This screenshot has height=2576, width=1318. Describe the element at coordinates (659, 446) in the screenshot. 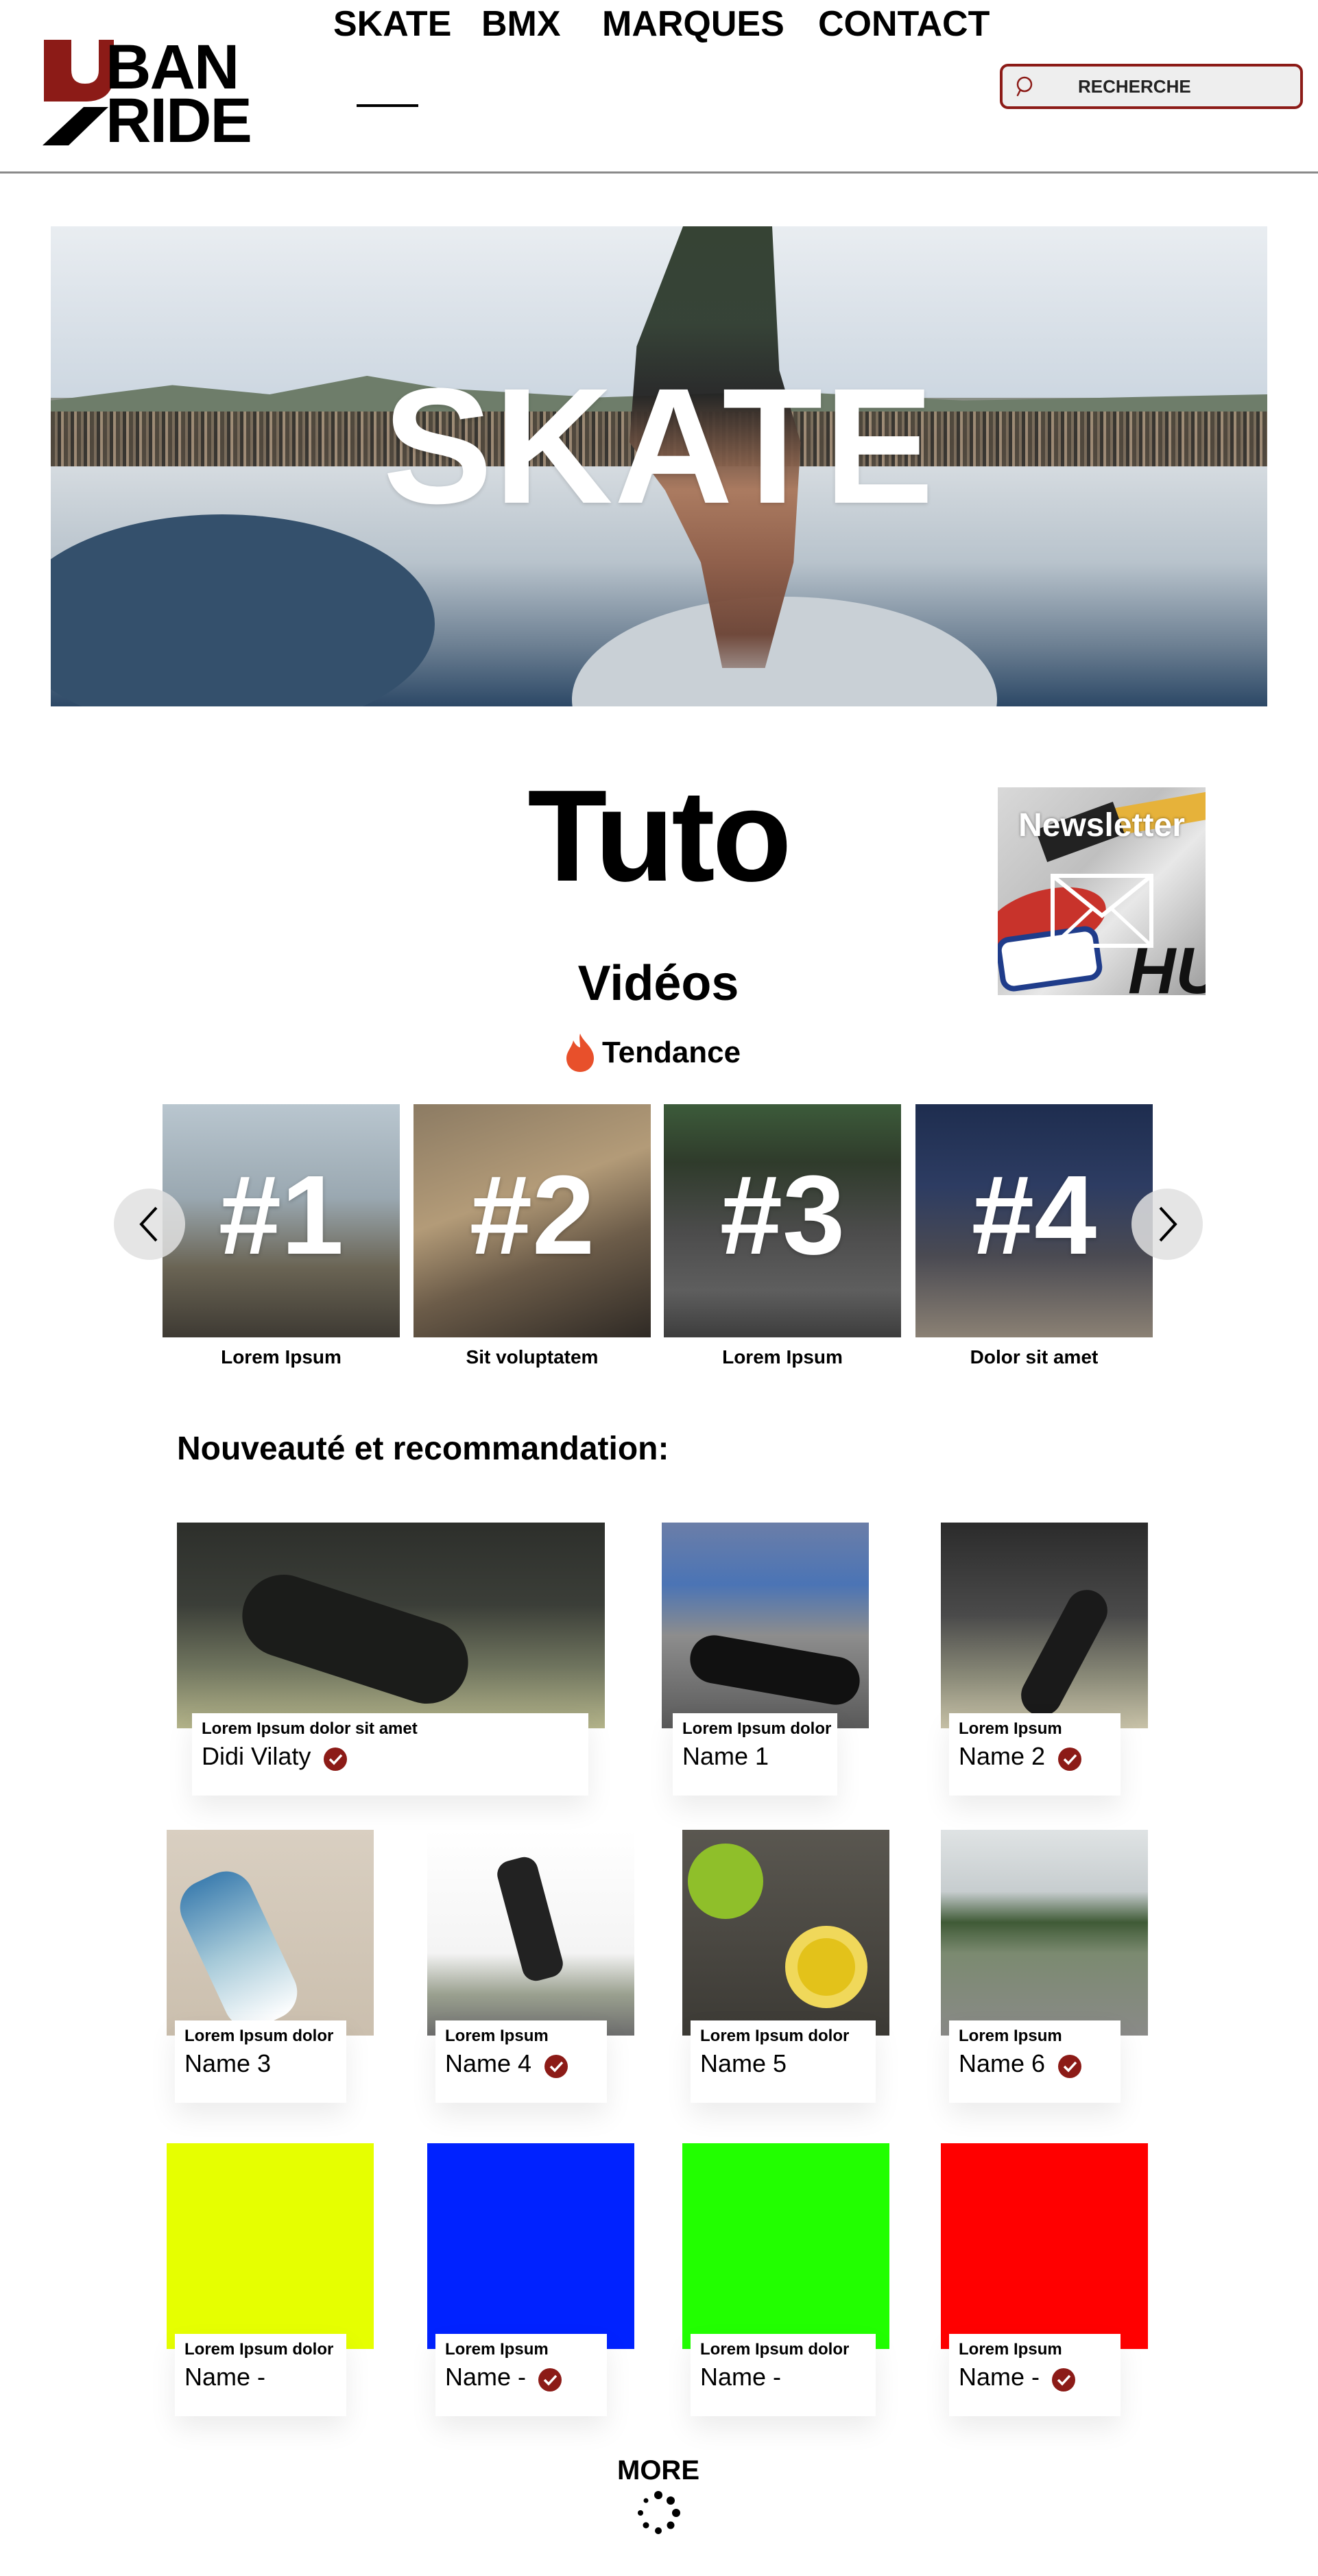

I see `hero-title: SKATE` at that location.